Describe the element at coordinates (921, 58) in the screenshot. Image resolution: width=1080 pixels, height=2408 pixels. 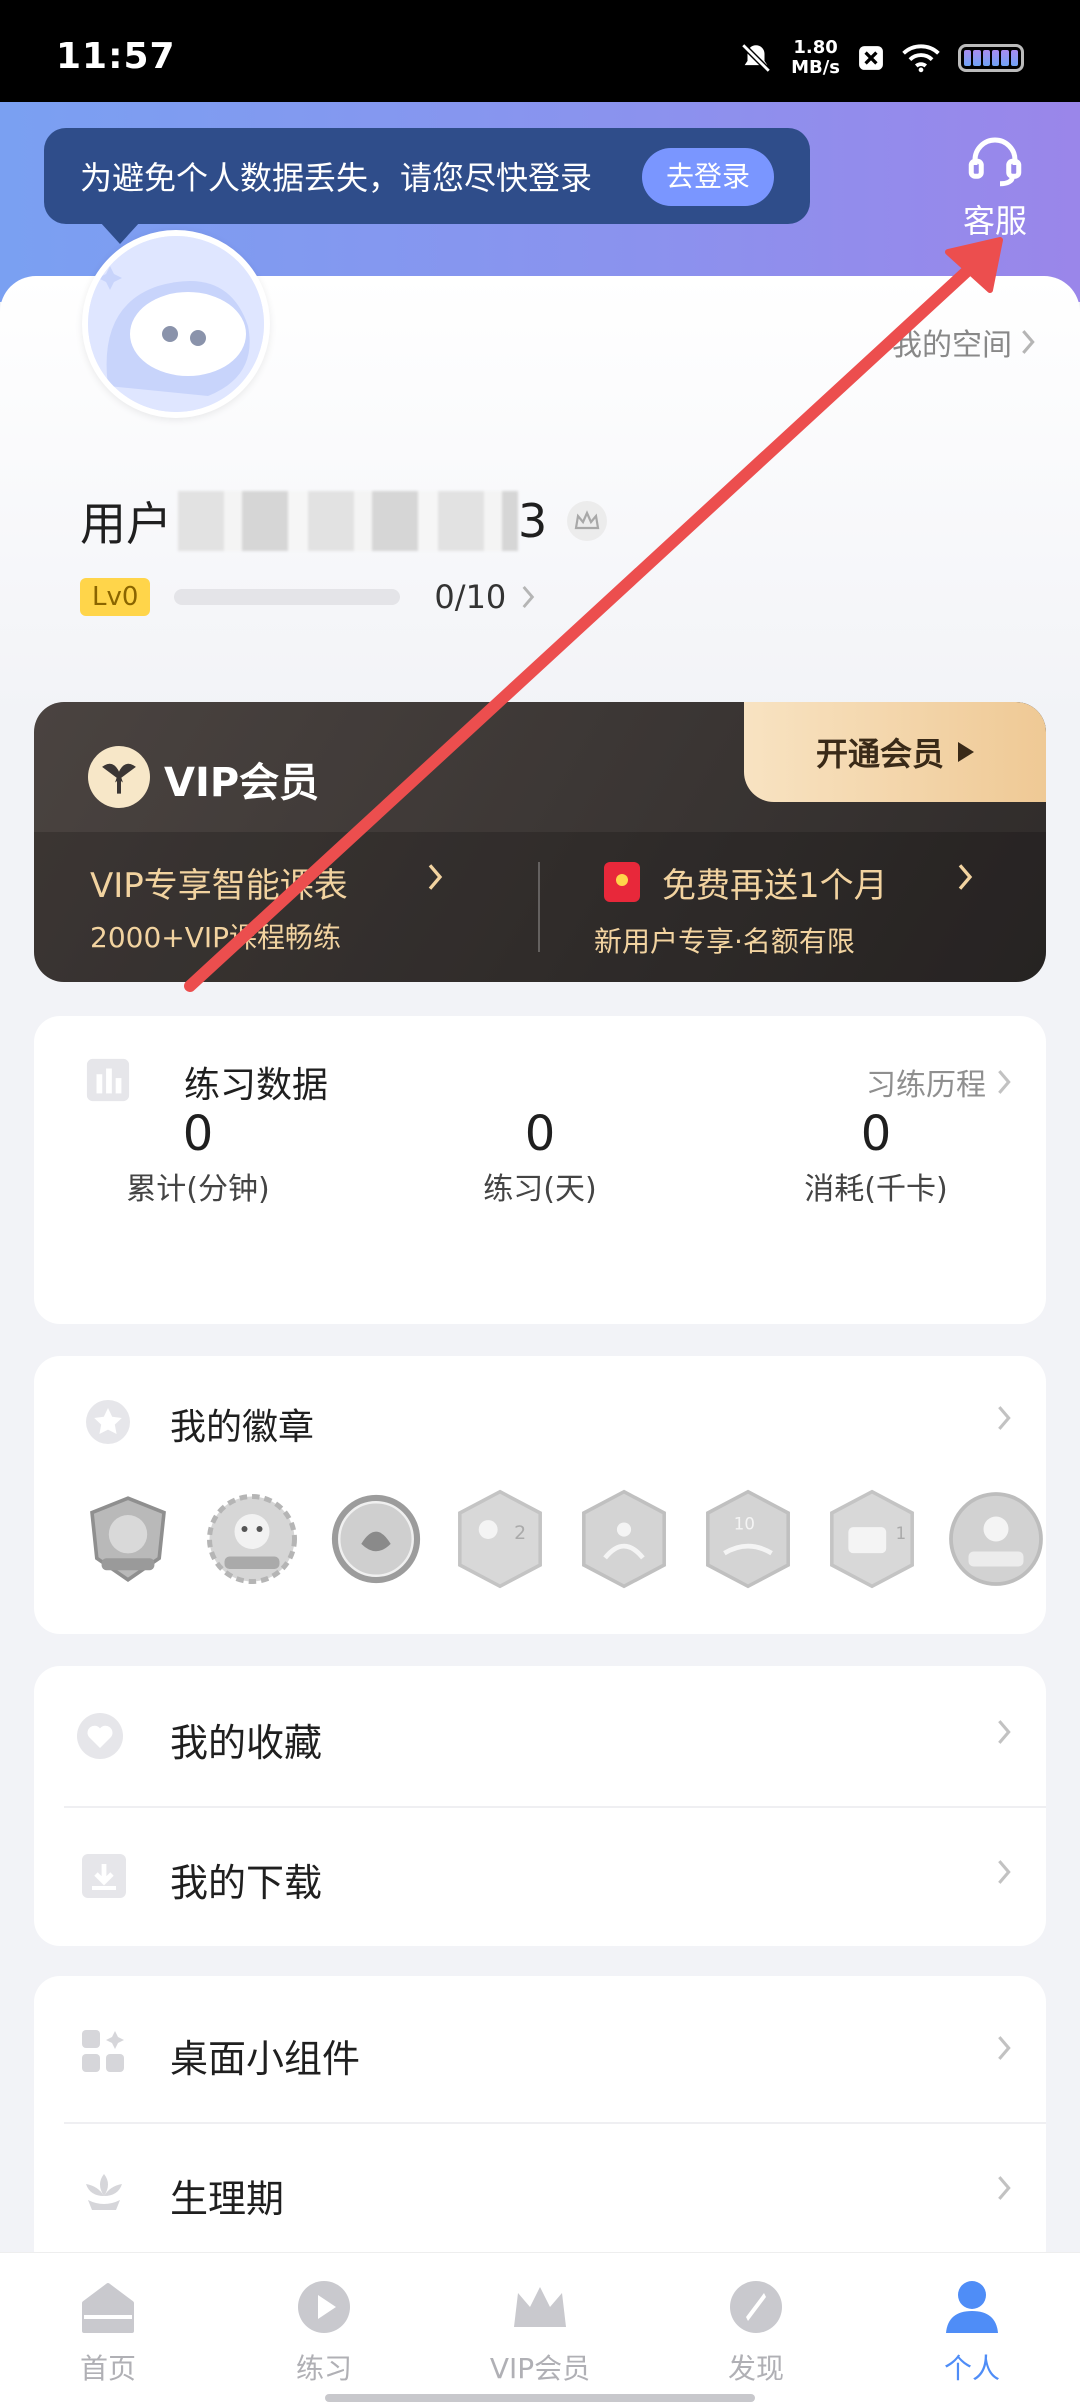
I see `wifi-icon` at that location.